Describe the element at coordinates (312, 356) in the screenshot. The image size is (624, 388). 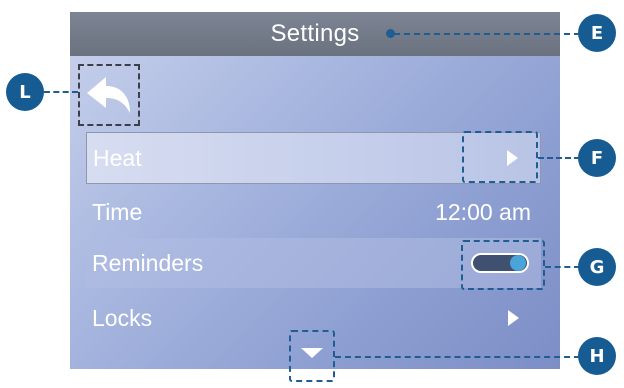
I see `highlight-scroll-down` at that location.